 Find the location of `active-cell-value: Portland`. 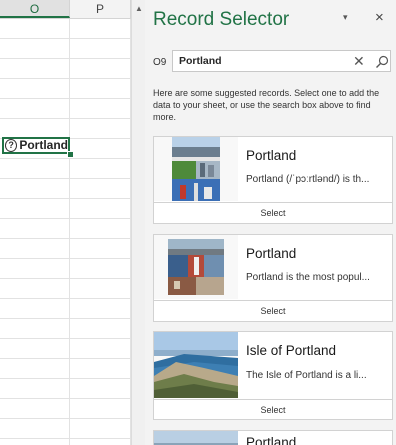

active-cell-value: Portland is located at coordinates (43, 145).